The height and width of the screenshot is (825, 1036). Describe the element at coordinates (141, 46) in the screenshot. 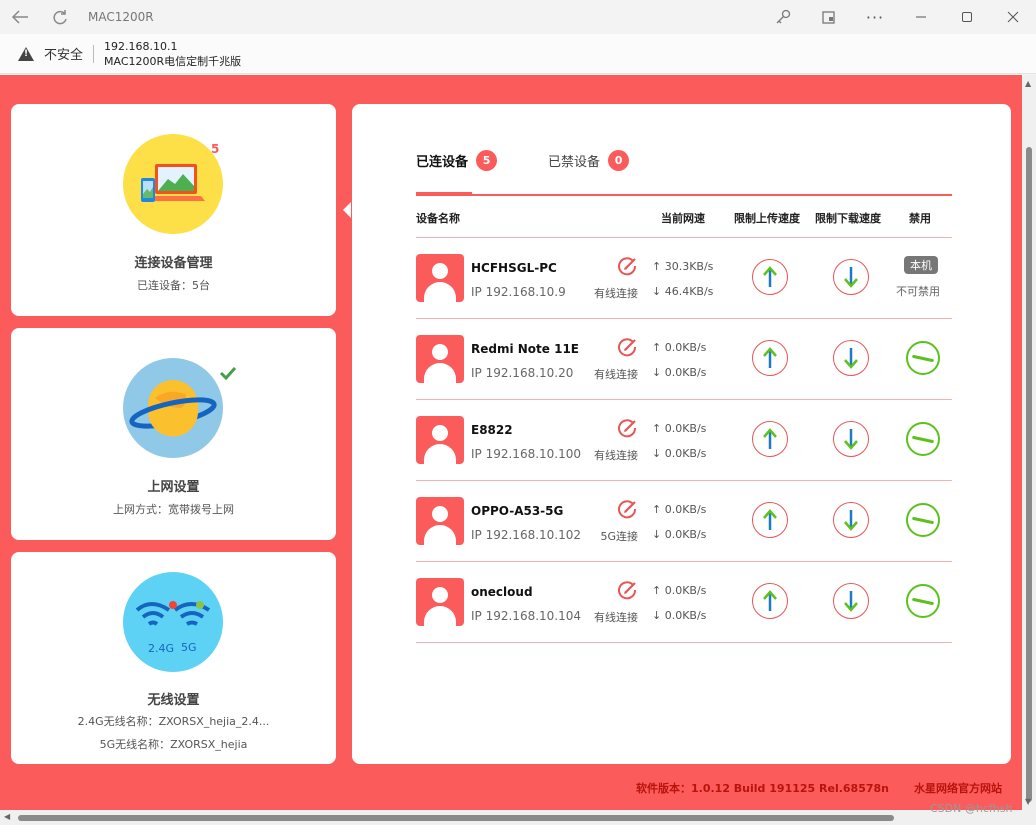

I see `url-text: 192.168.10.1` at that location.